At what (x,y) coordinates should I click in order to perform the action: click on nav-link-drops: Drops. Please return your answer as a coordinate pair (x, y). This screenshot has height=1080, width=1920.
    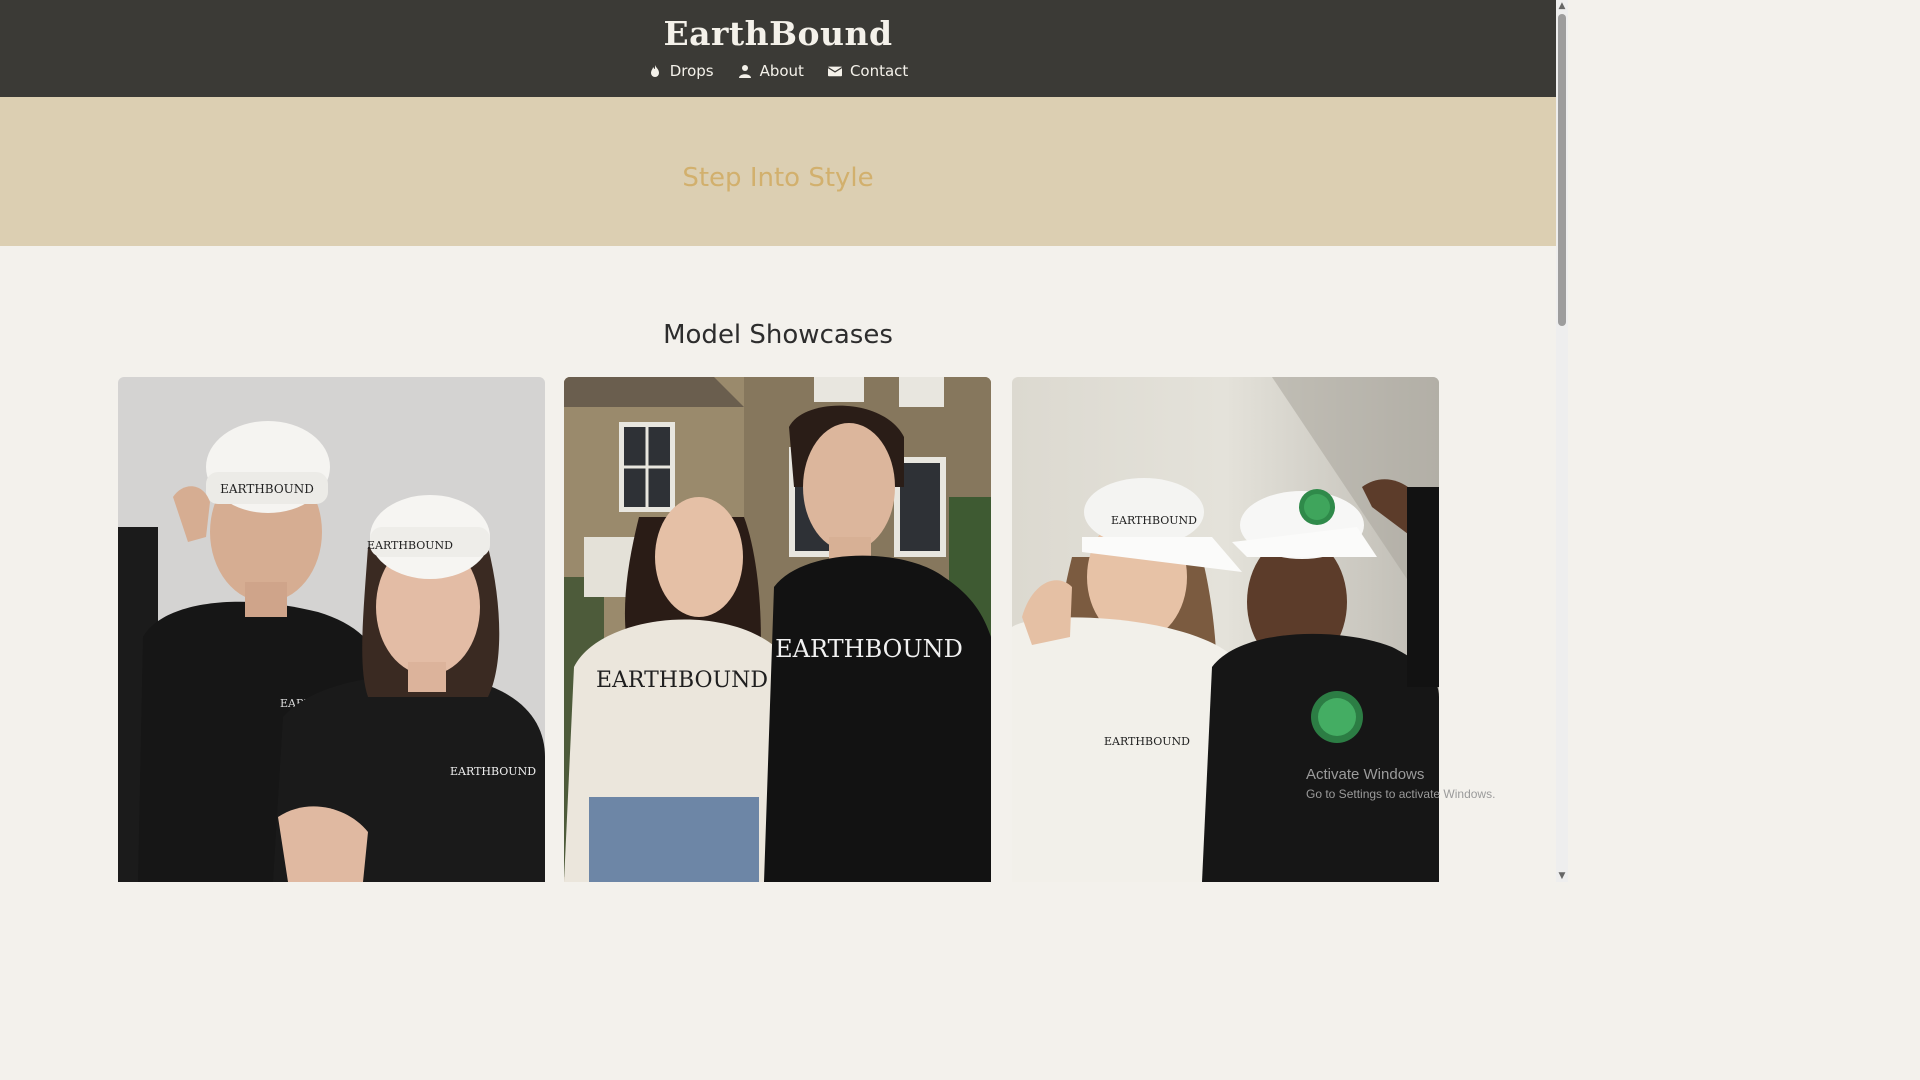
    Looking at the image, I should click on (681, 71).